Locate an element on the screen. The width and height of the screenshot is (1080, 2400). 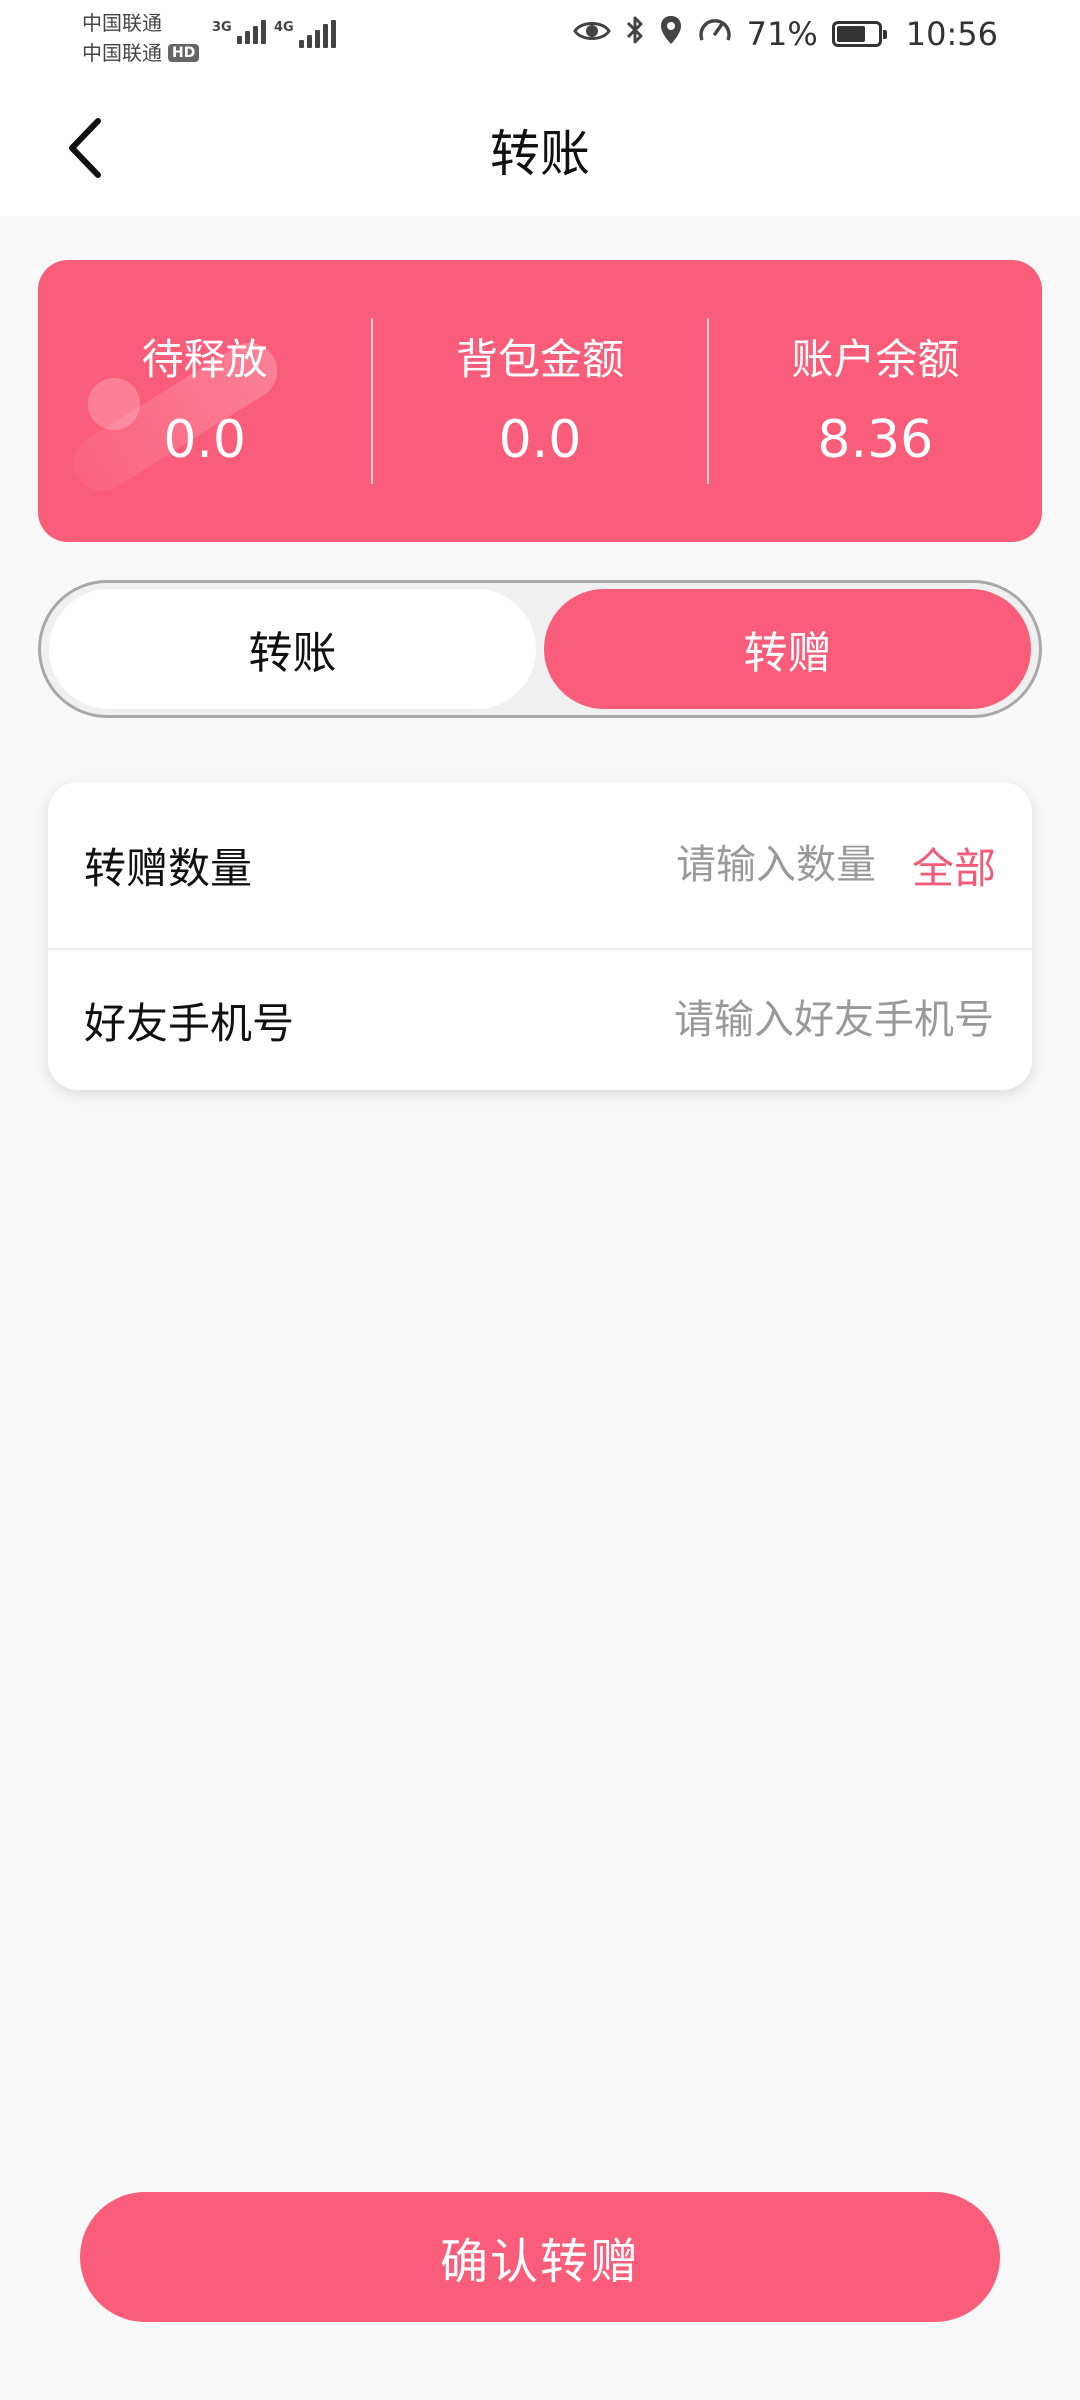
tab-switch: 转账 转赠 is located at coordinates (540, 649).